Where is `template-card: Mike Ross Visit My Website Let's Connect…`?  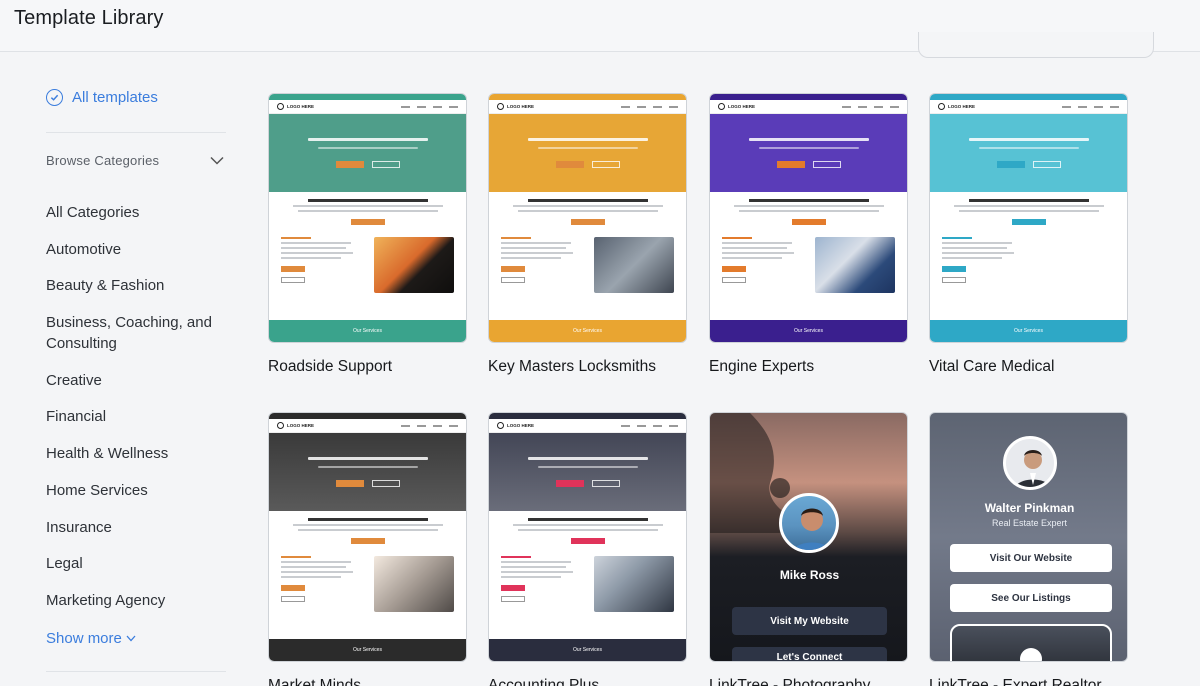 template-card: Mike Ross Visit My Website Let's Connect… is located at coordinates (809, 549).